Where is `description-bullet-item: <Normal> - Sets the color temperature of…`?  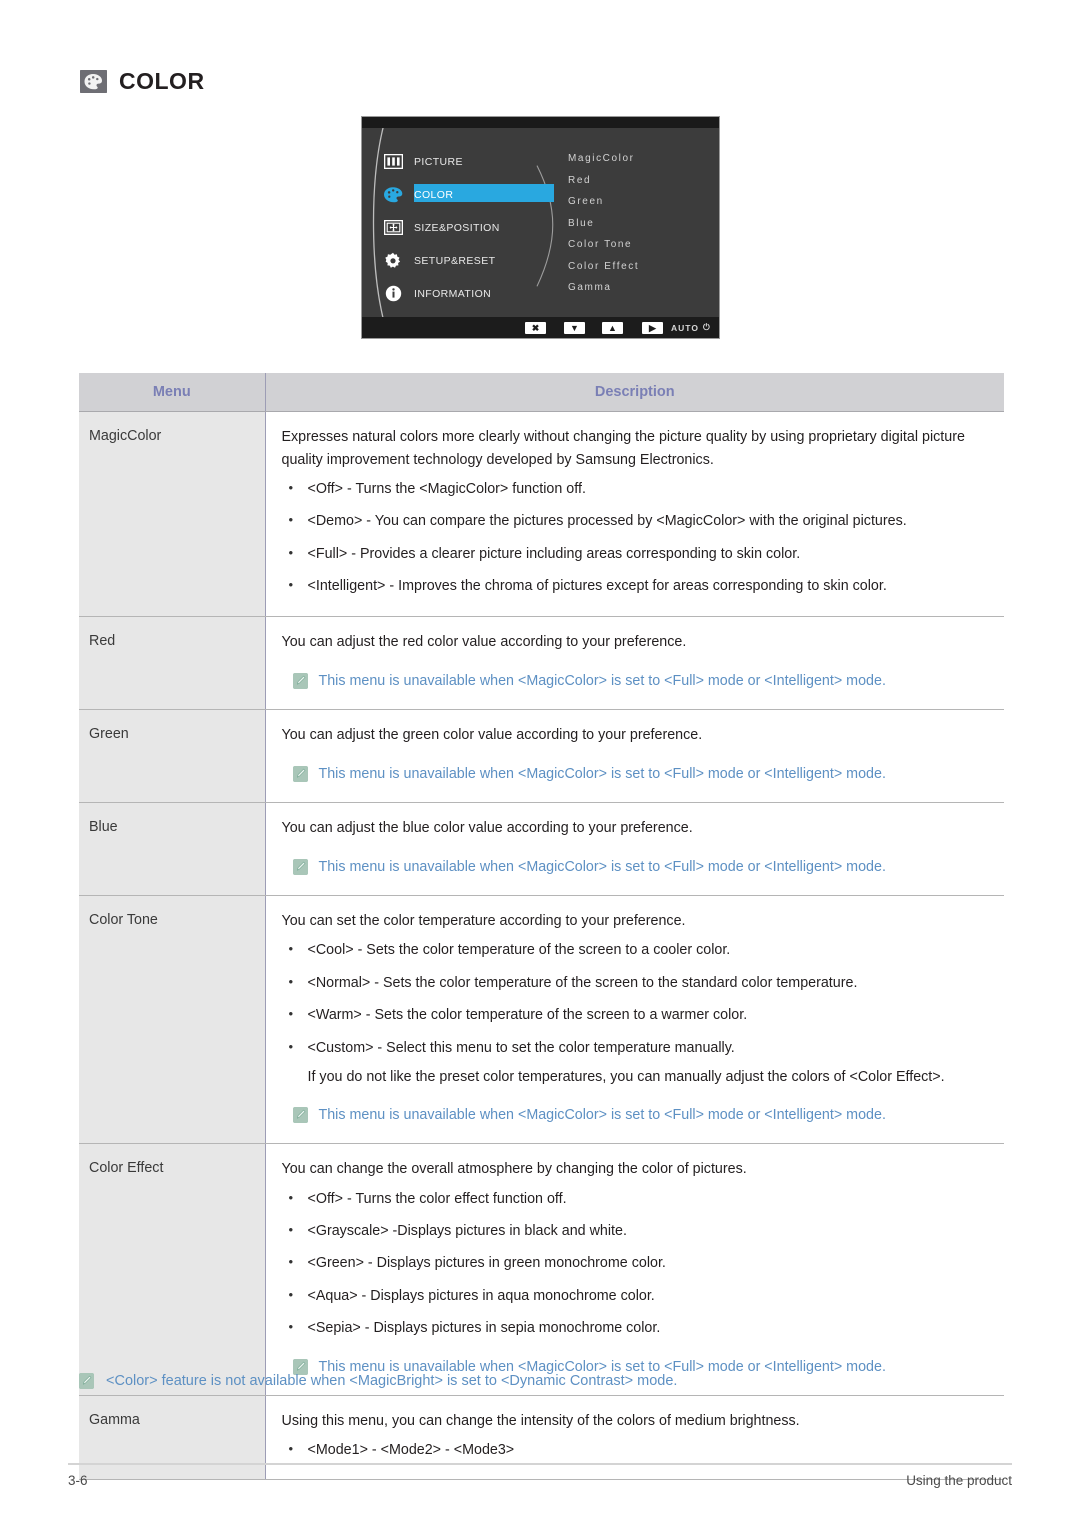 description-bullet-item: <Normal> - Sets the color temperature of… is located at coordinates (636, 983).